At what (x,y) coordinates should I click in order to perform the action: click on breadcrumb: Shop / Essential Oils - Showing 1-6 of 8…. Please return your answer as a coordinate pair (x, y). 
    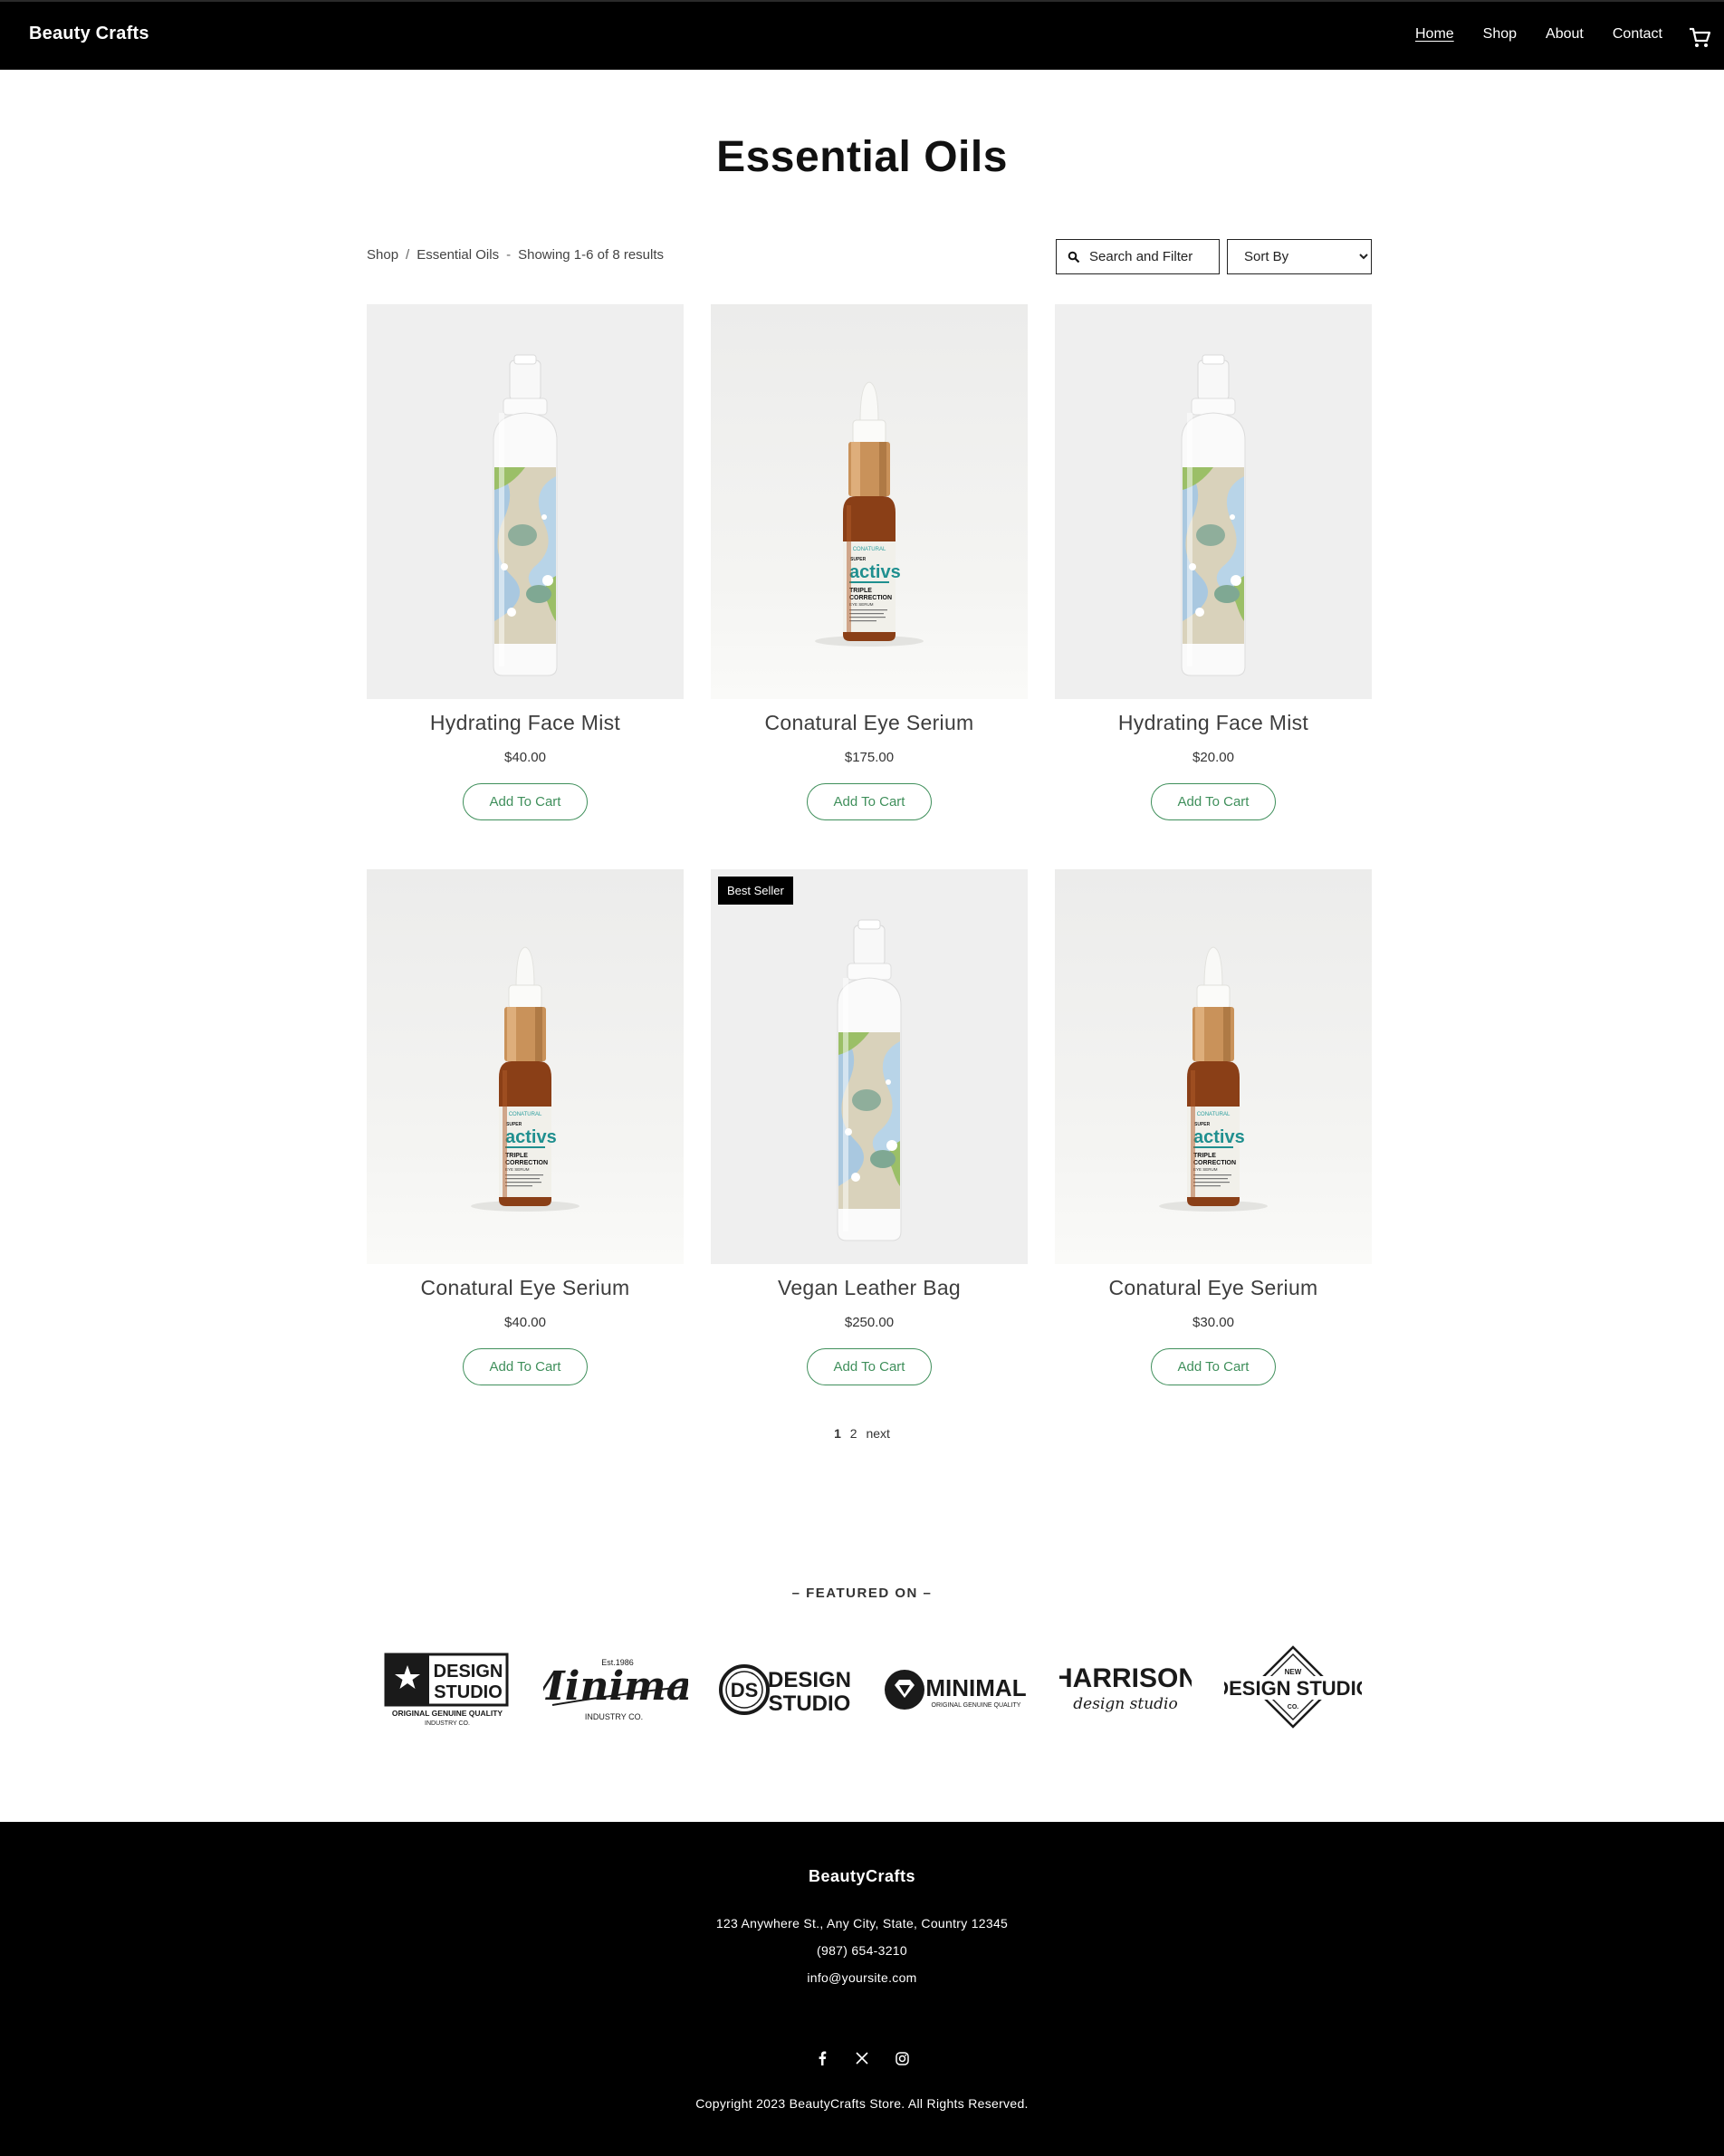
    Looking at the image, I should click on (515, 255).